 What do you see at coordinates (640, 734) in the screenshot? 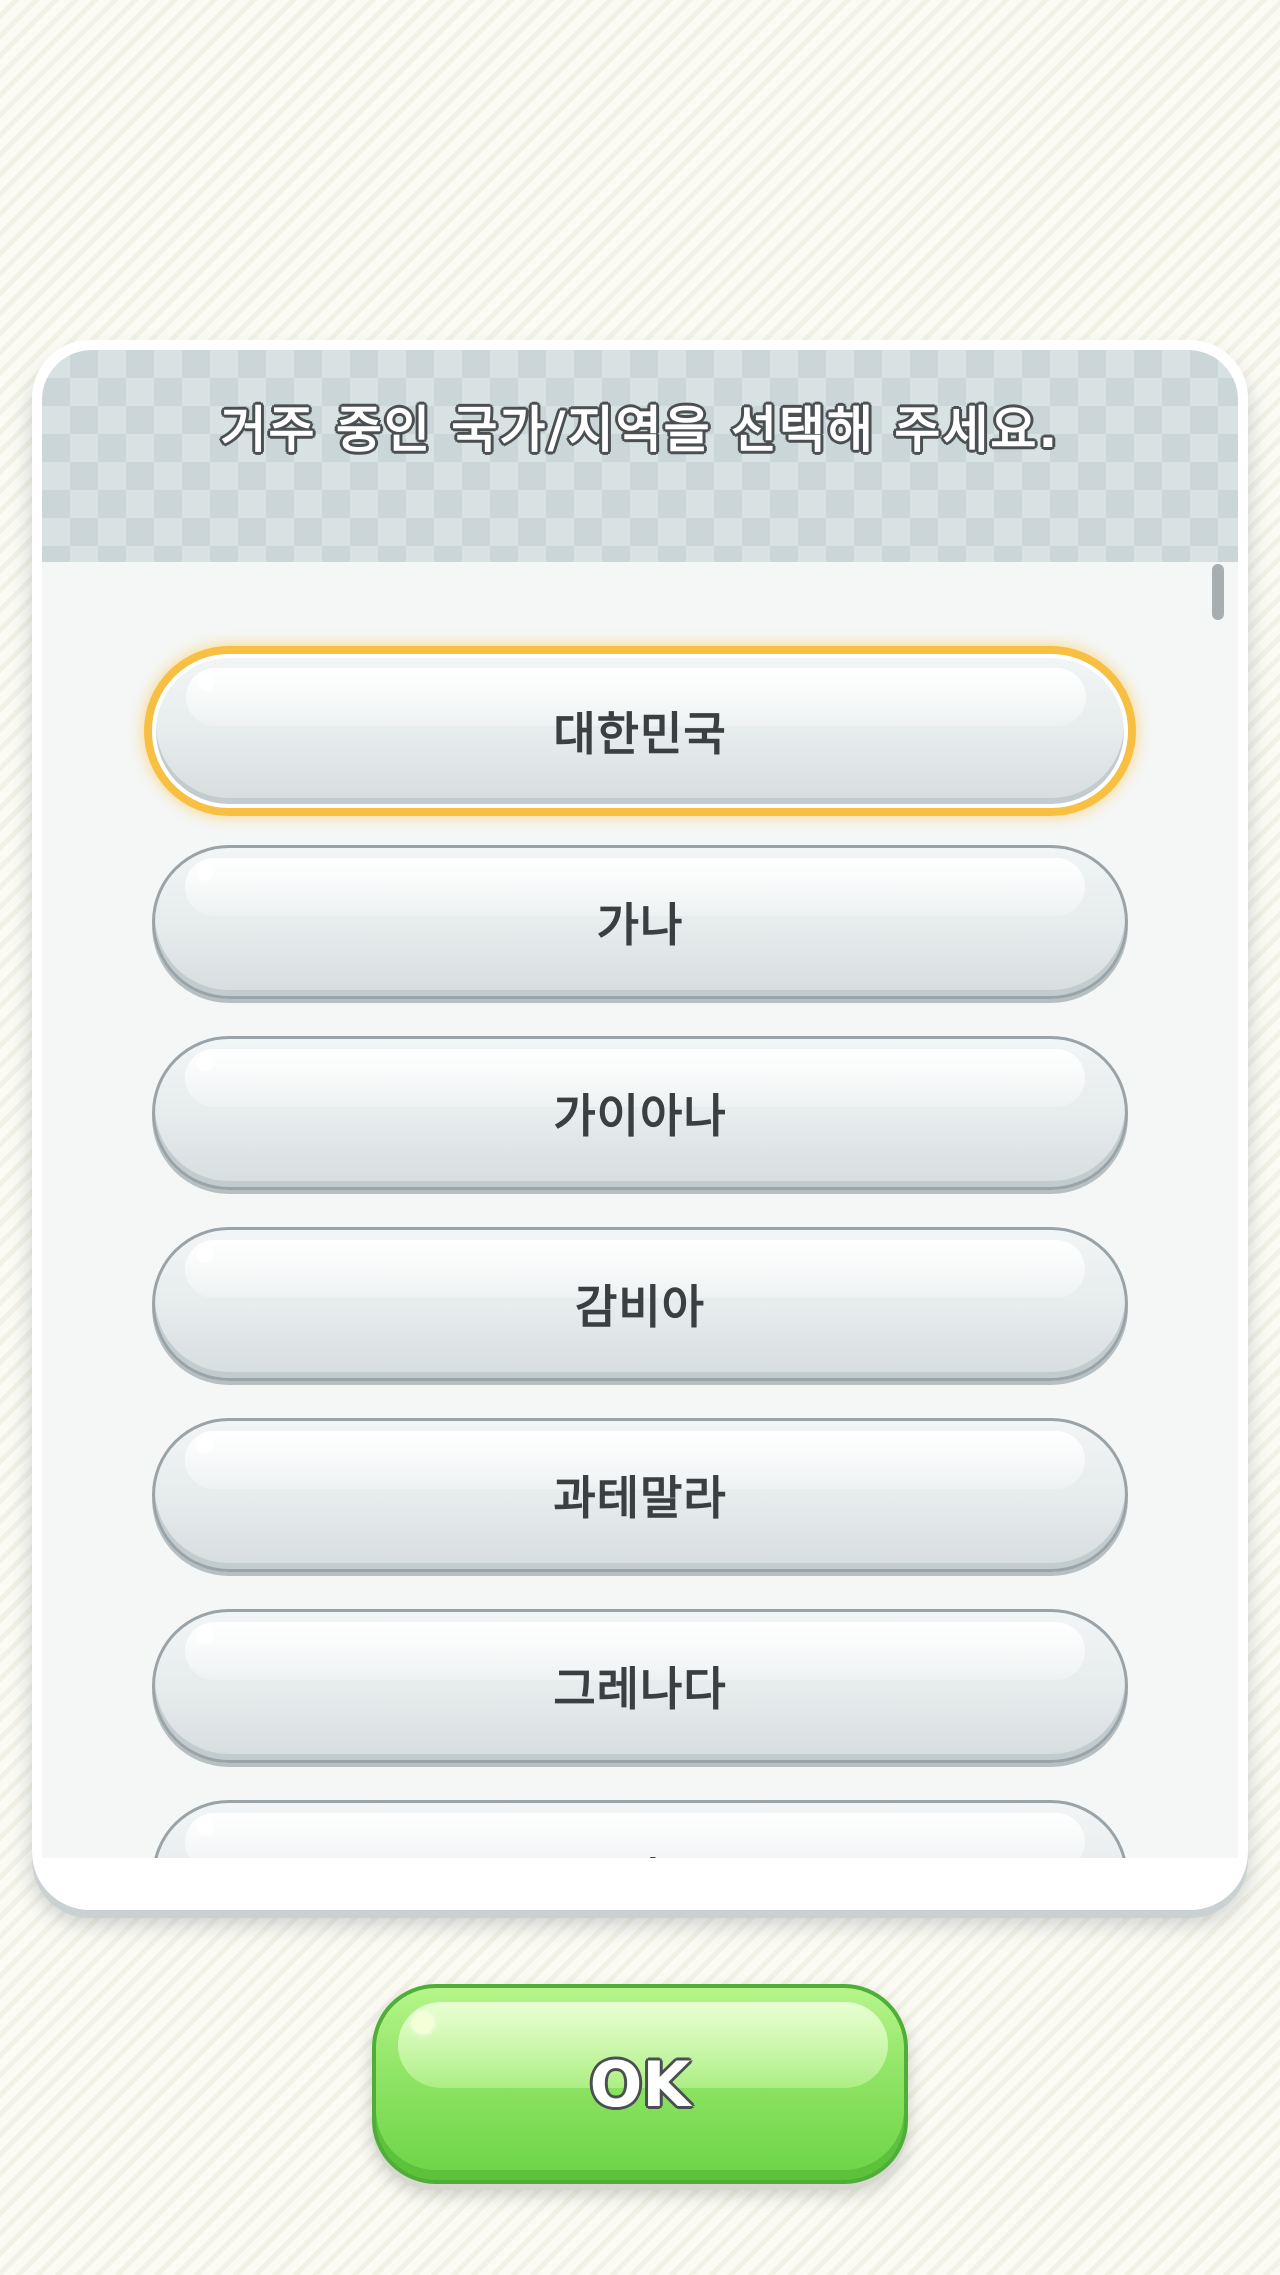
I see `country-option-label: 대한민국` at bounding box center [640, 734].